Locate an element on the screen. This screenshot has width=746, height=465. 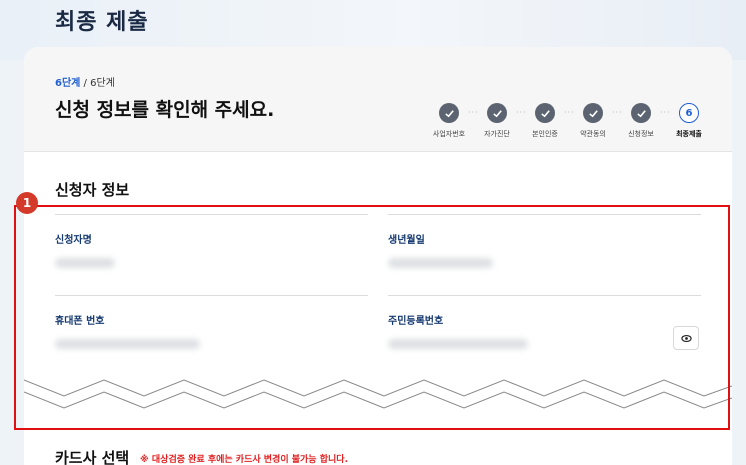
card-change-warning: ※ 대상검증 완료 후에는 카드사 변경이 불가능 합니다. is located at coordinates (244, 460).